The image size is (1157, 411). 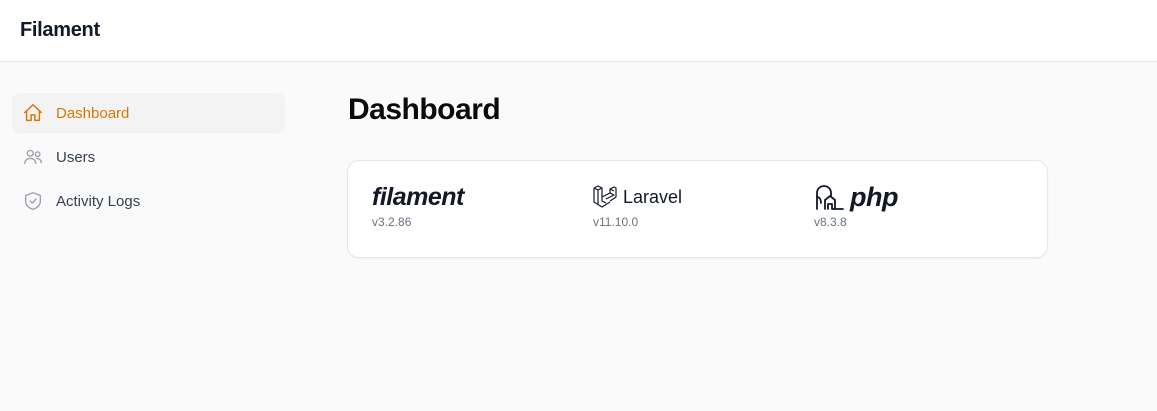 I want to click on page-title: Dashboard, so click(x=424, y=109).